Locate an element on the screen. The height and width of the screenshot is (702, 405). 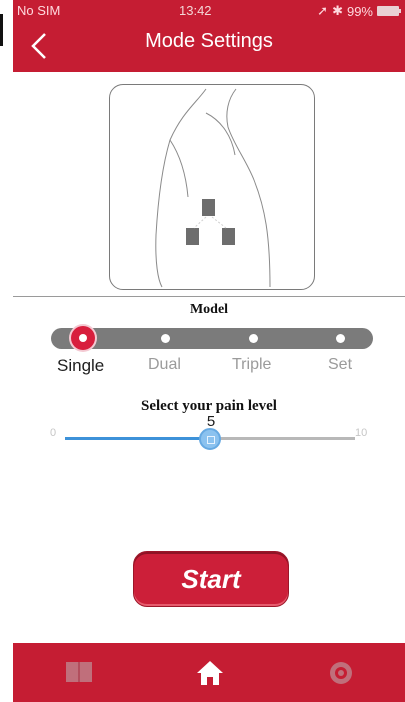
status-bar: No SIM 13:42 ➚ ✱ 99% is located at coordinates (209, 10).